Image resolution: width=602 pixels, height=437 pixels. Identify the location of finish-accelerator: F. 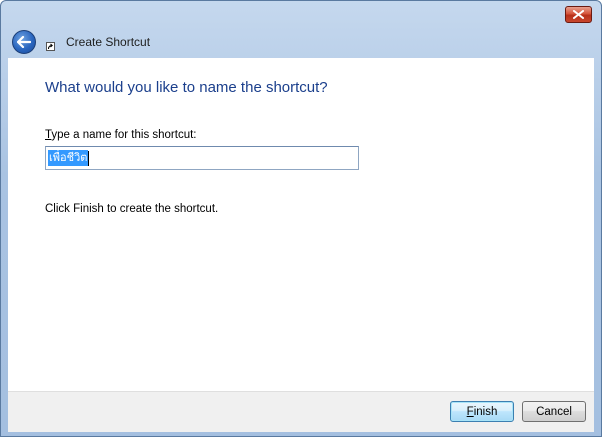
(470, 411).